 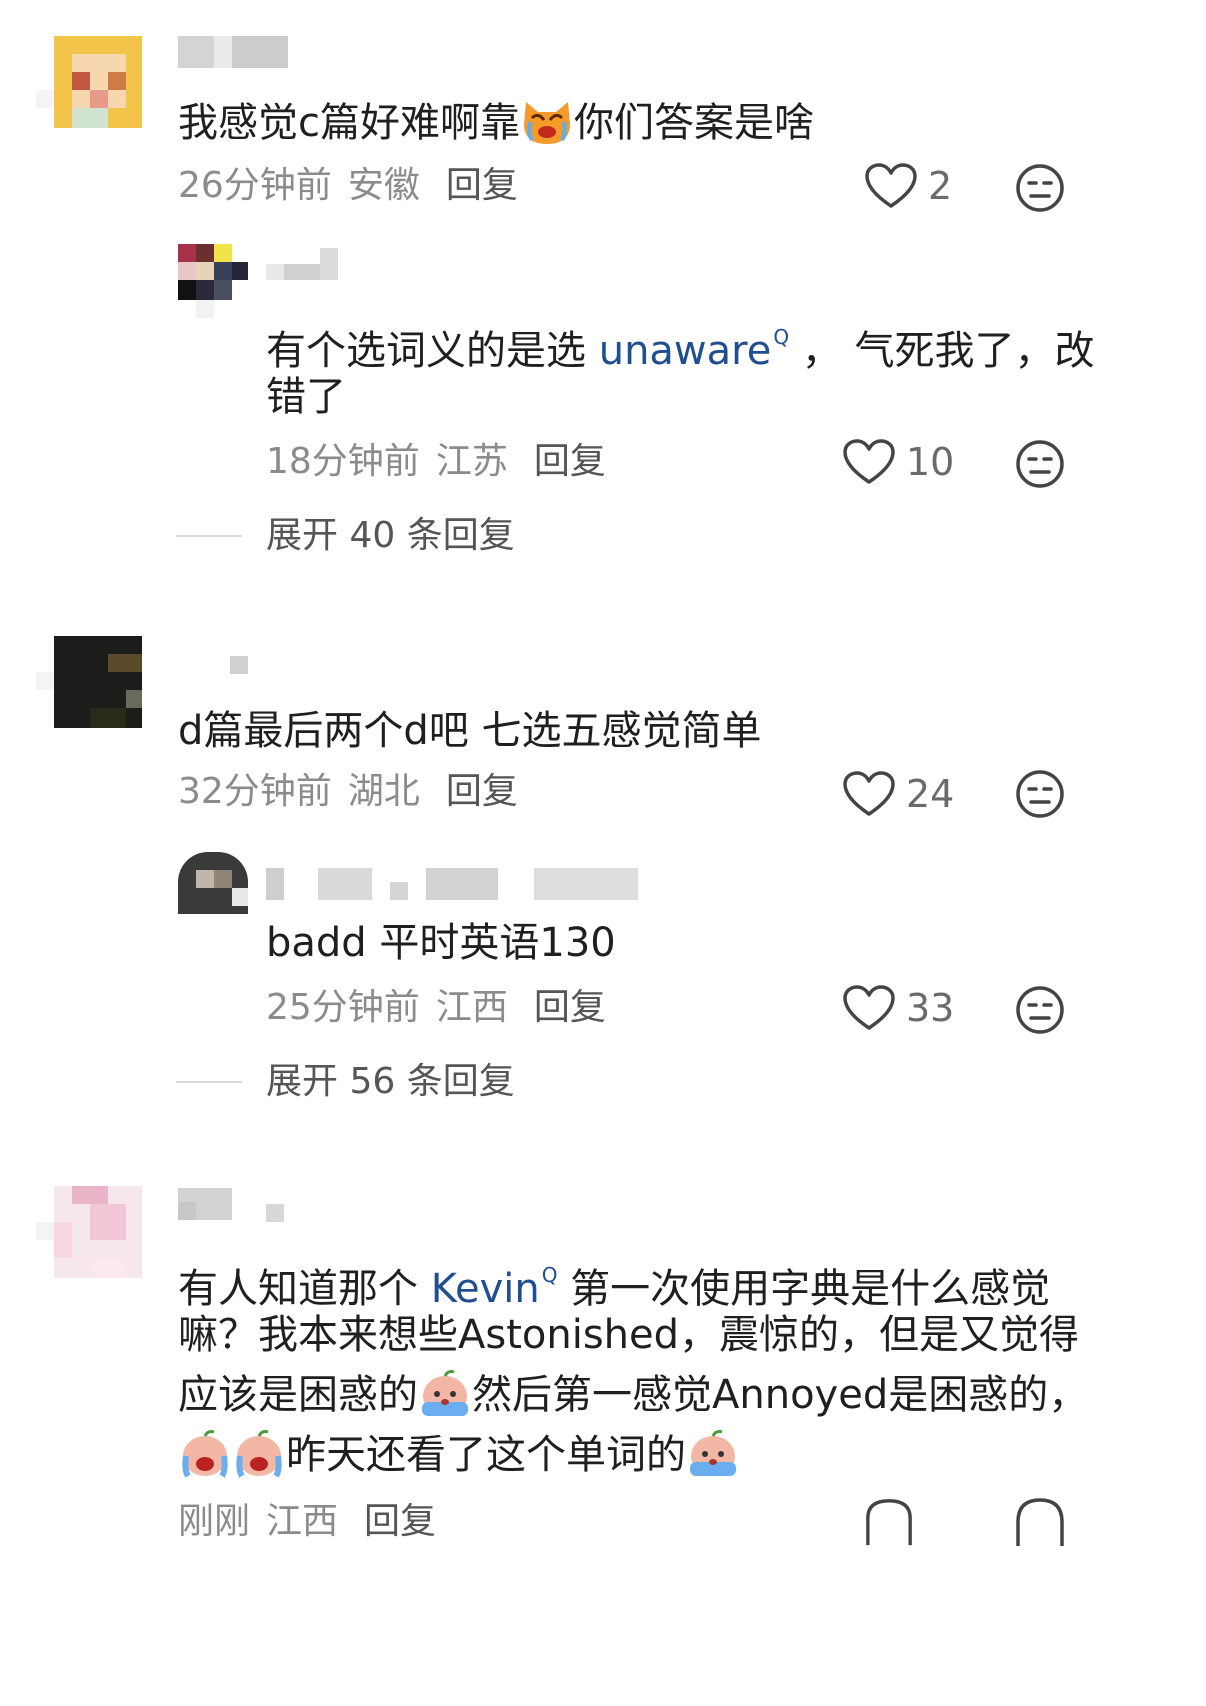 I want to click on like-count: 24, so click(x=930, y=794).